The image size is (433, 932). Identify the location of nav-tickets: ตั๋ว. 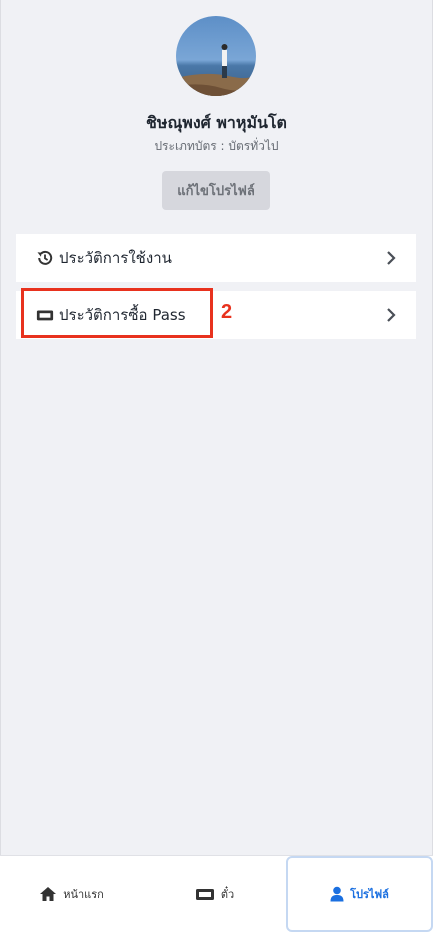
(214, 894).